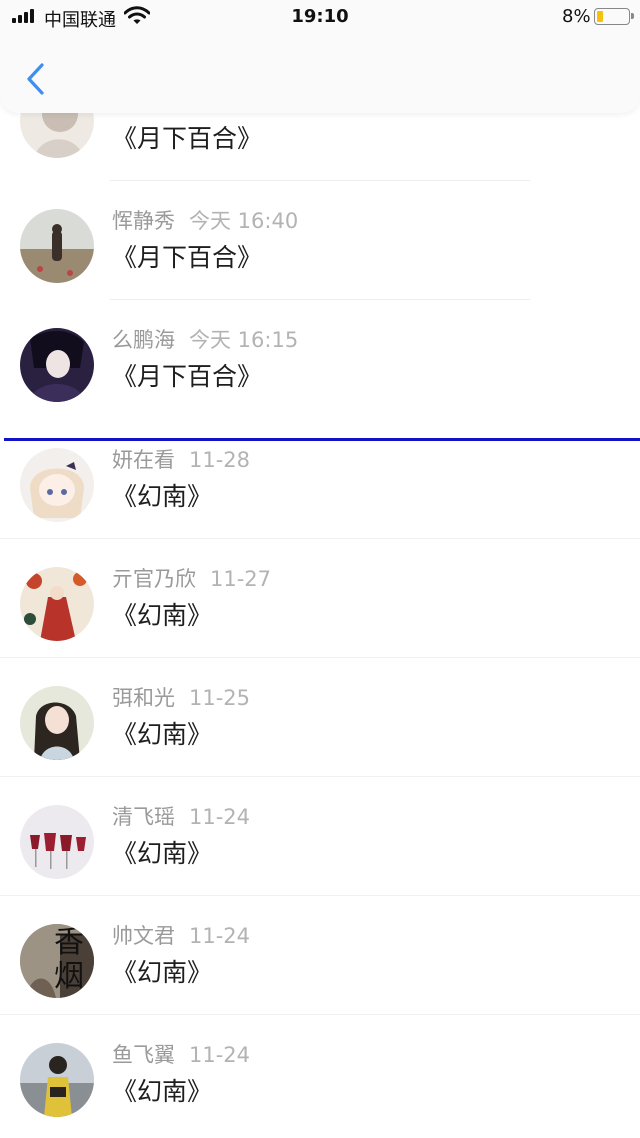 This screenshot has width=640, height=1138. I want to click on sender-name: 妍在看, so click(143, 460).